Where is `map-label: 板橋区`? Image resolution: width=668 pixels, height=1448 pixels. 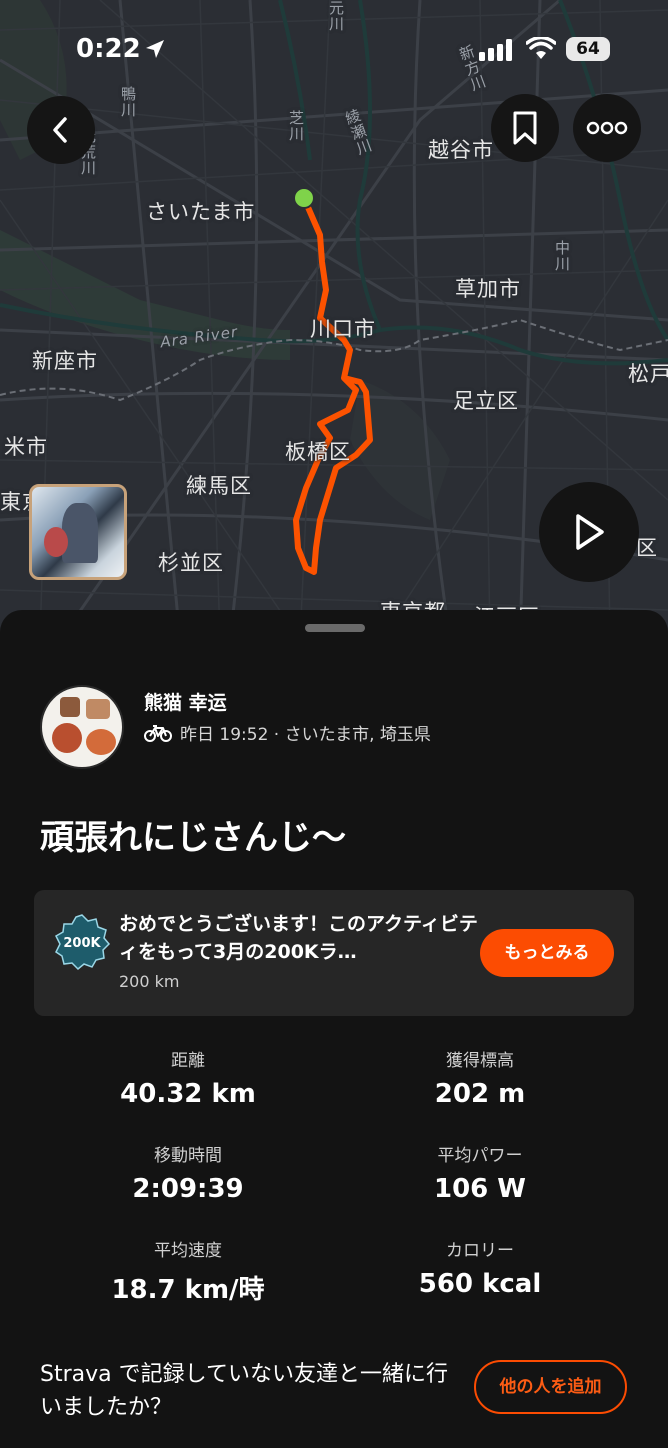 map-label: 板橋区 is located at coordinates (318, 452).